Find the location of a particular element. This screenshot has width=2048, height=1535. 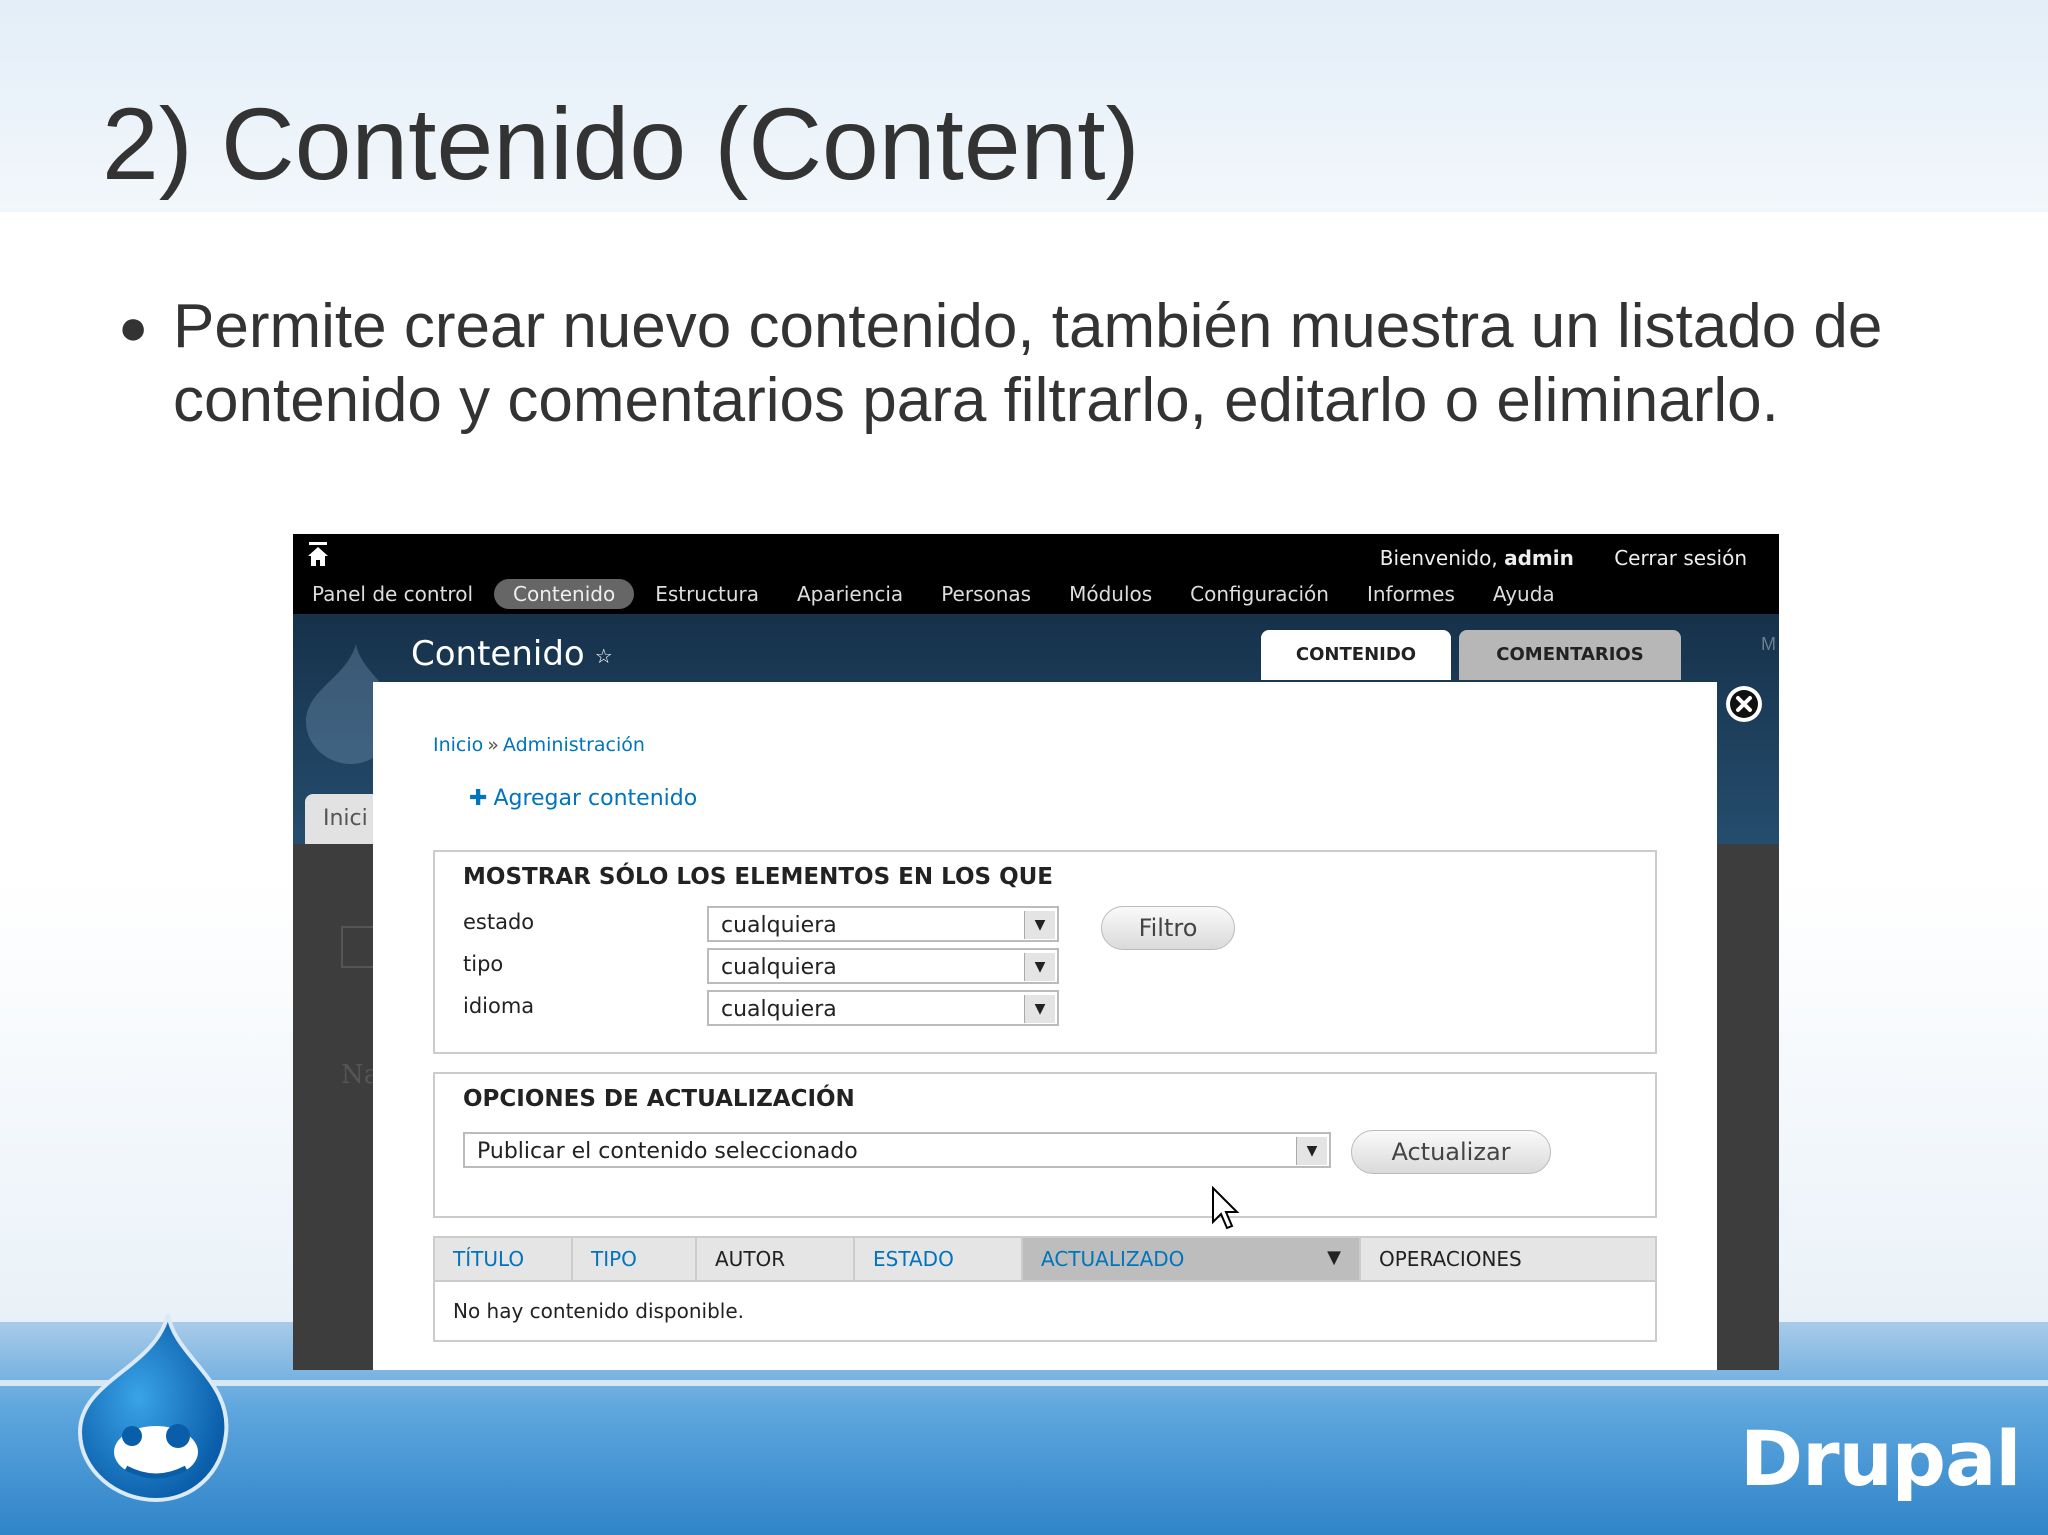

menu-item-estructura: Estructura is located at coordinates (707, 594).